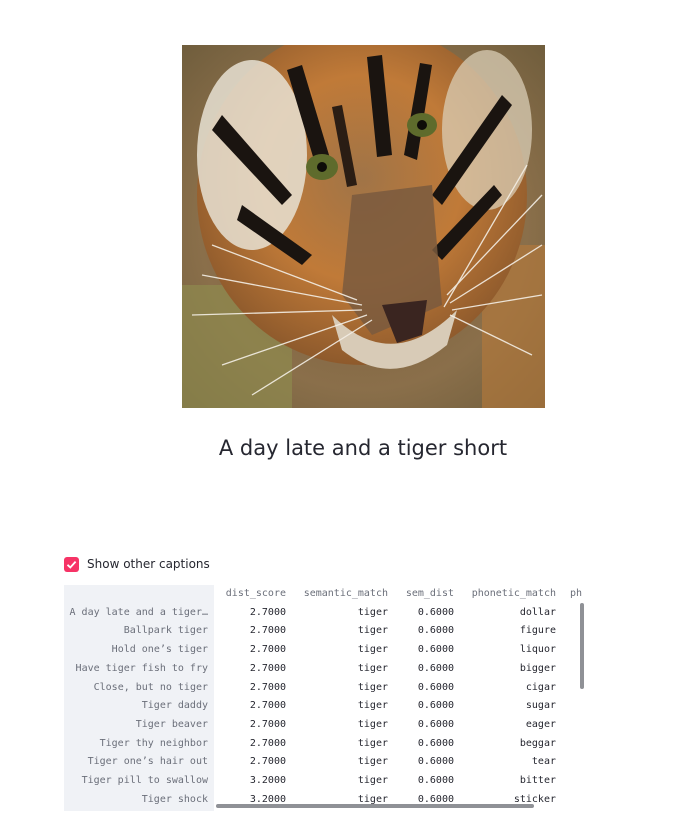  What do you see at coordinates (147, 762) in the screenshot?
I see `row-label: Tiger one’s hair out` at bounding box center [147, 762].